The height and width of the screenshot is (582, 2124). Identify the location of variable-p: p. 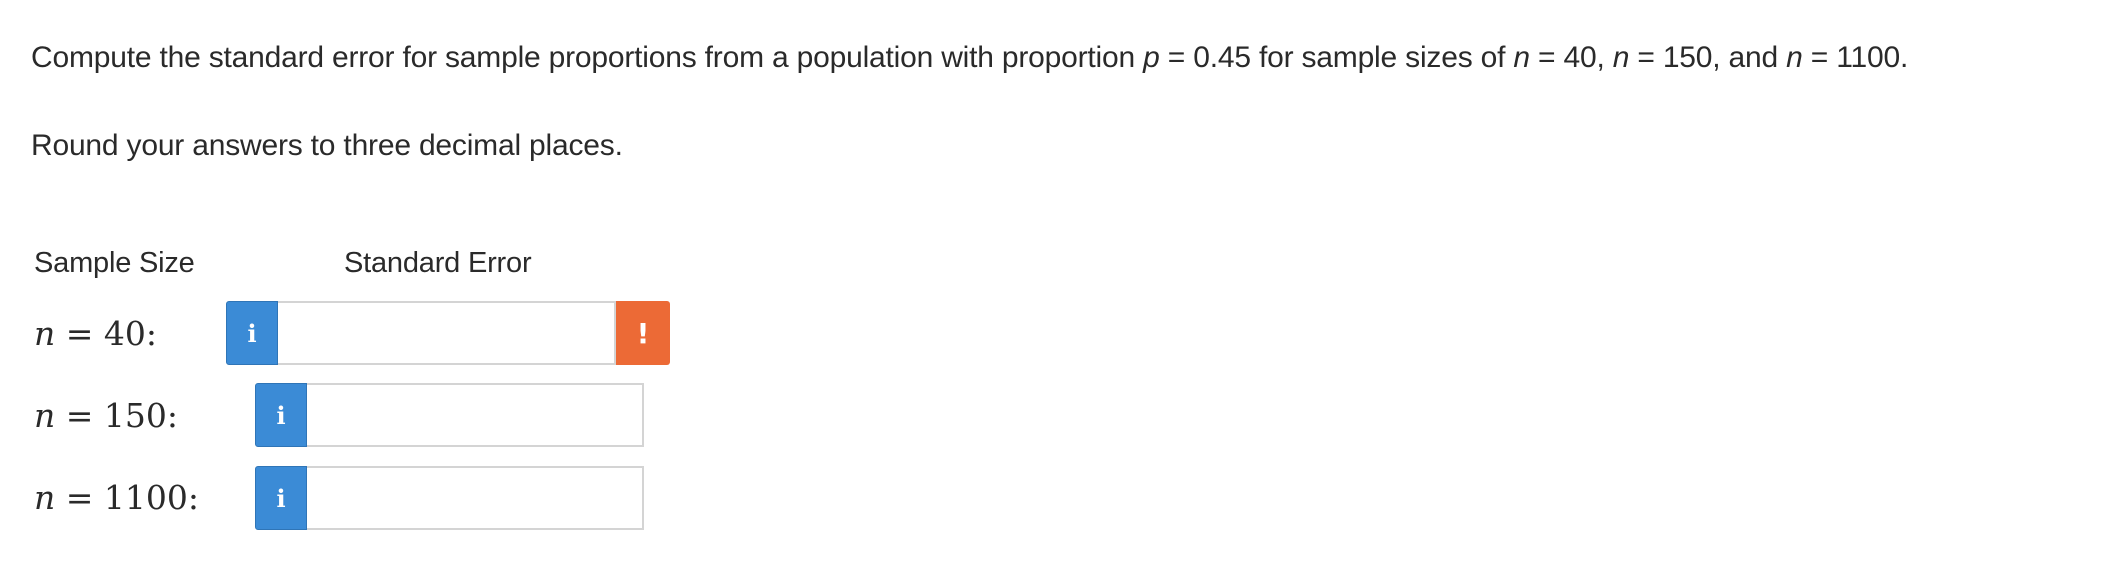
(1151, 57).